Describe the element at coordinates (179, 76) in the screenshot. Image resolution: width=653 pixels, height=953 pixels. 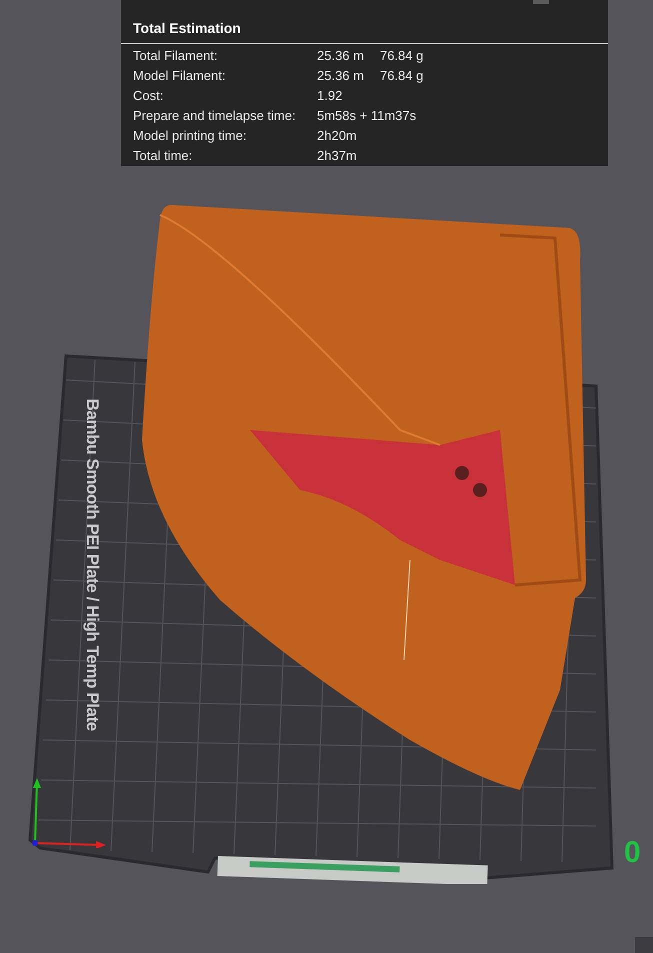
I see `estimation-label: Model Filament:` at that location.